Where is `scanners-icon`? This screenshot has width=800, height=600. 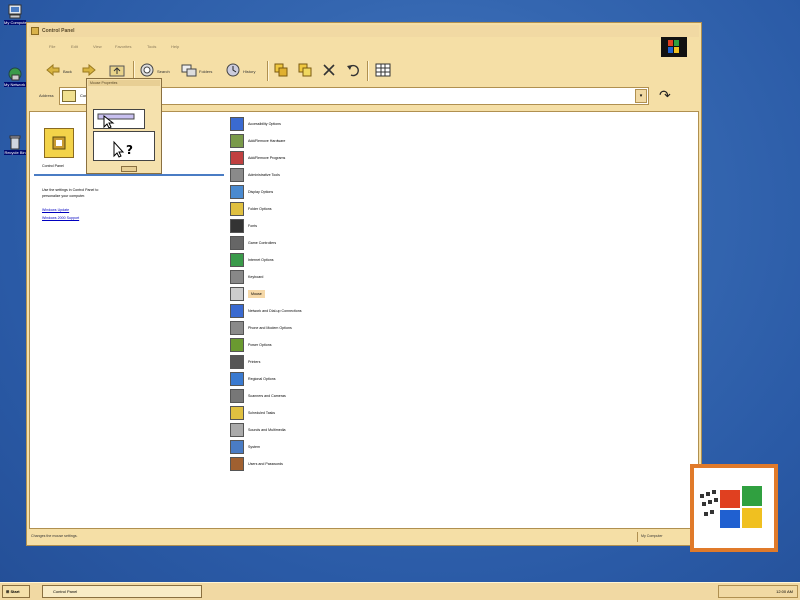
scanners-icon is located at coordinates (237, 395).